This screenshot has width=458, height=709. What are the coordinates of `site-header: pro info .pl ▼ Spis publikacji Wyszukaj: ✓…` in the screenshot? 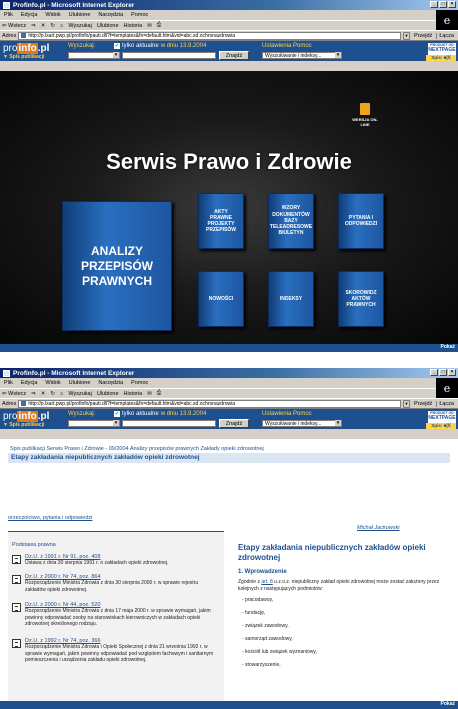 It's located at (229, 51).